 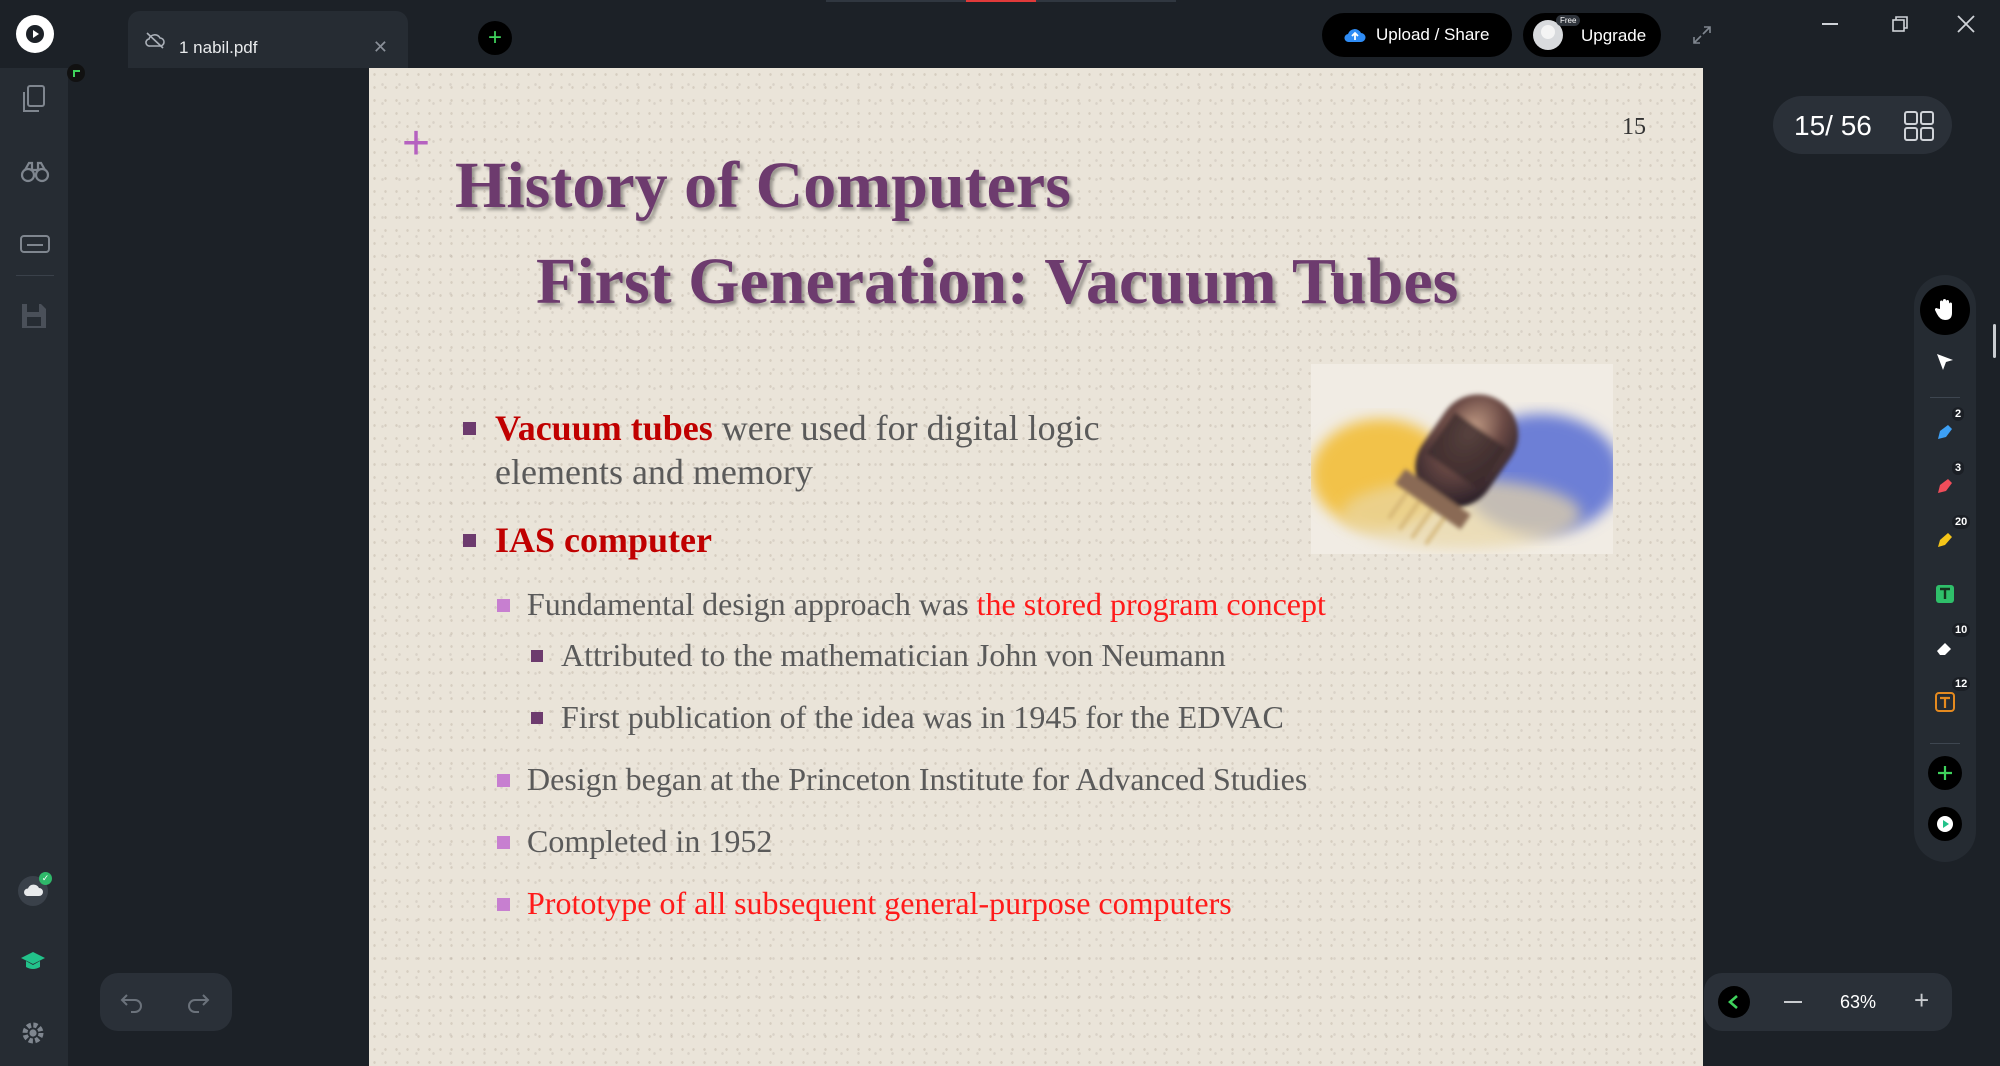 What do you see at coordinates (650, 841) in the screenshot?
I see `bullet-text: Completed in 1952` at bounding box center [650, 841].